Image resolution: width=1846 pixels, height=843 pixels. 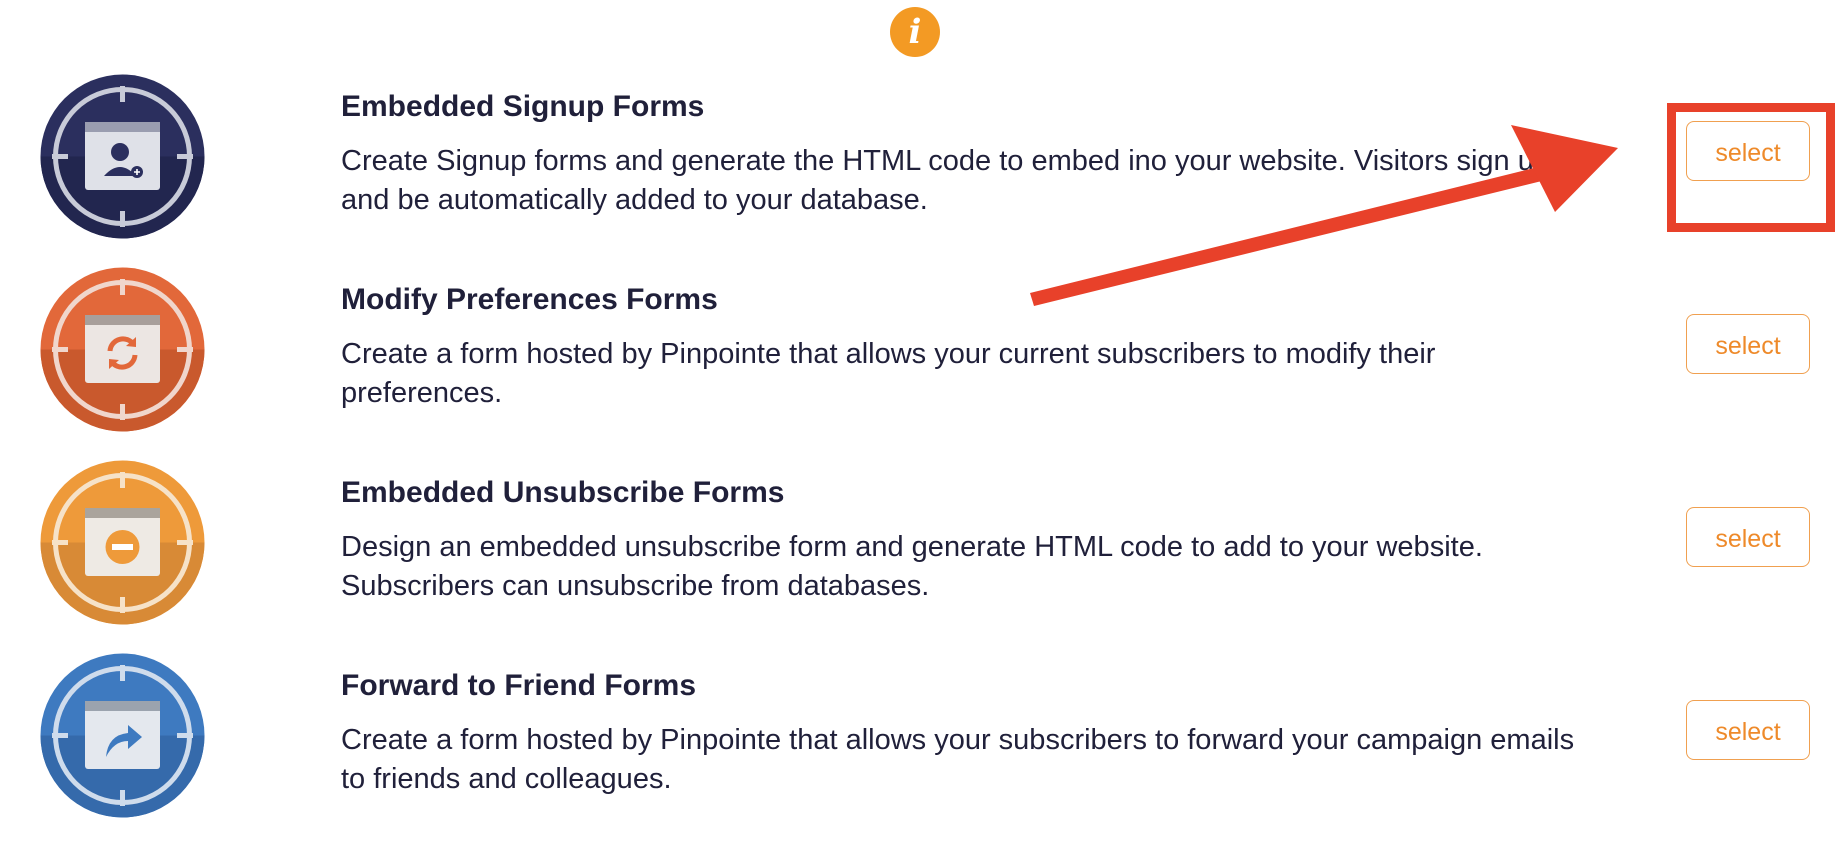 What do you see at coordinates (122, 735) in the screenshot?
I see `share-arrow-icon` at bounding box center [122, 735].